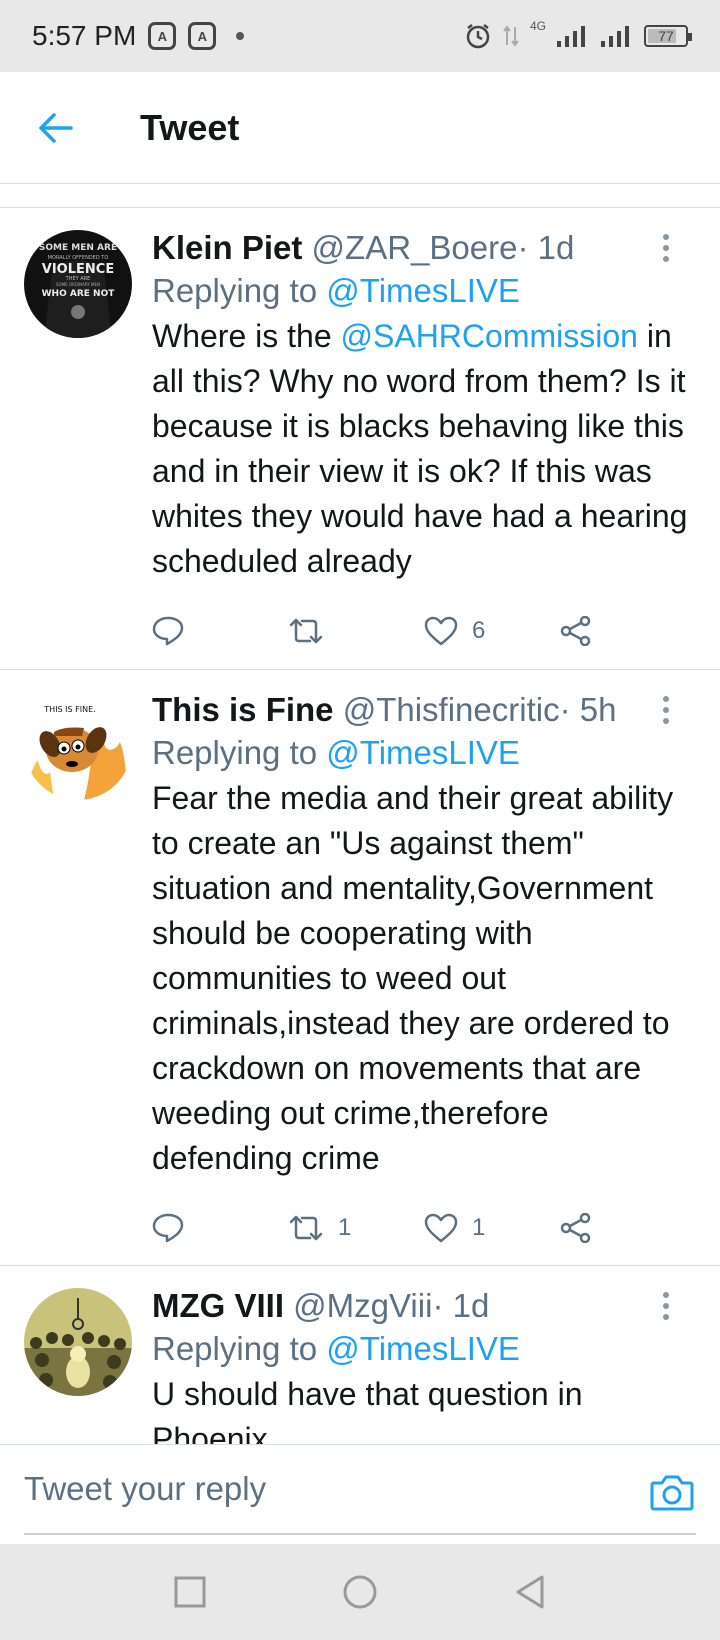  Describe the element at coordinates (78, 258) in the screenshot. I see `svg-text: MORALLY OFFENDED TO` at that location.